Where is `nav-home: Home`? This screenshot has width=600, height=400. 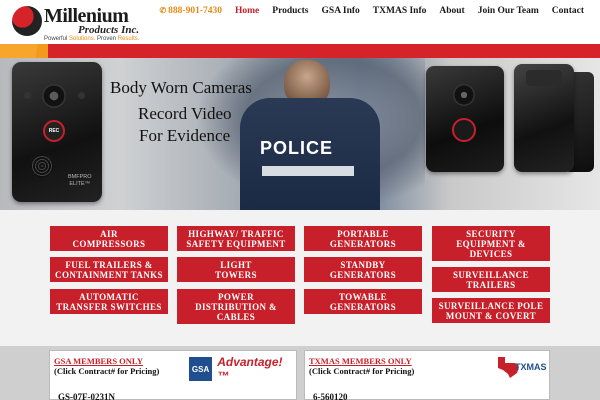 nav-home: Home is located at coordinates (247, 11).